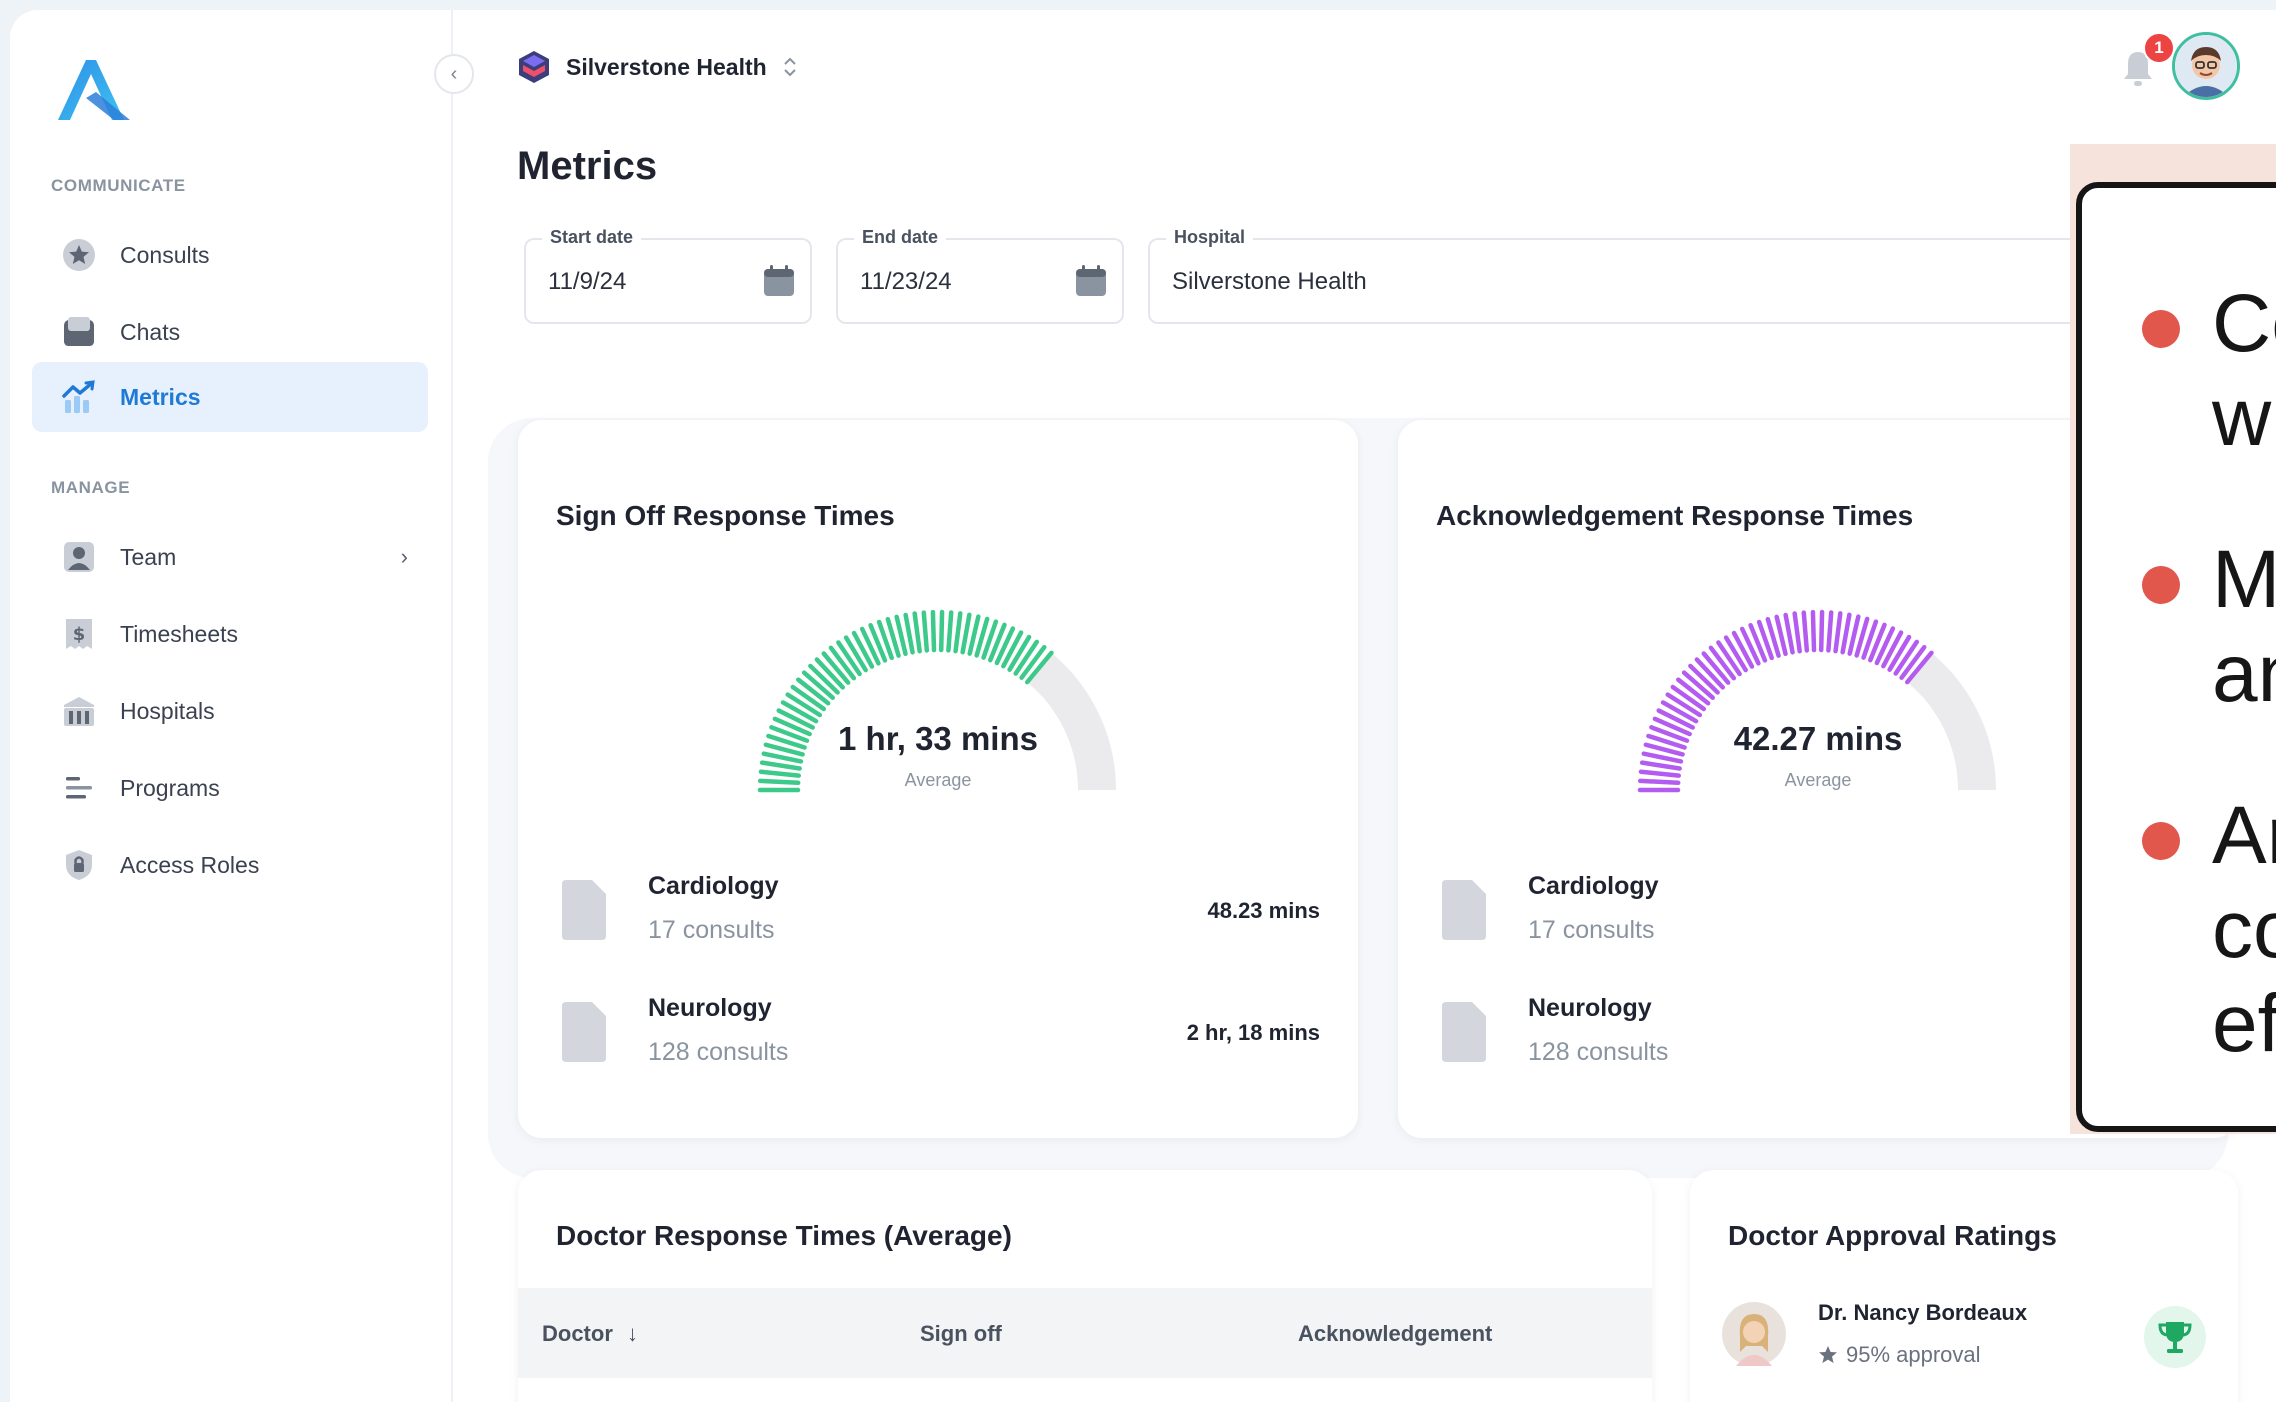 The width and height of the screenshot is (2276, 1402). Describe the element at coordinates (170, 787) in the screenshot. I see `sidebar-item-label: Programs` at that location.